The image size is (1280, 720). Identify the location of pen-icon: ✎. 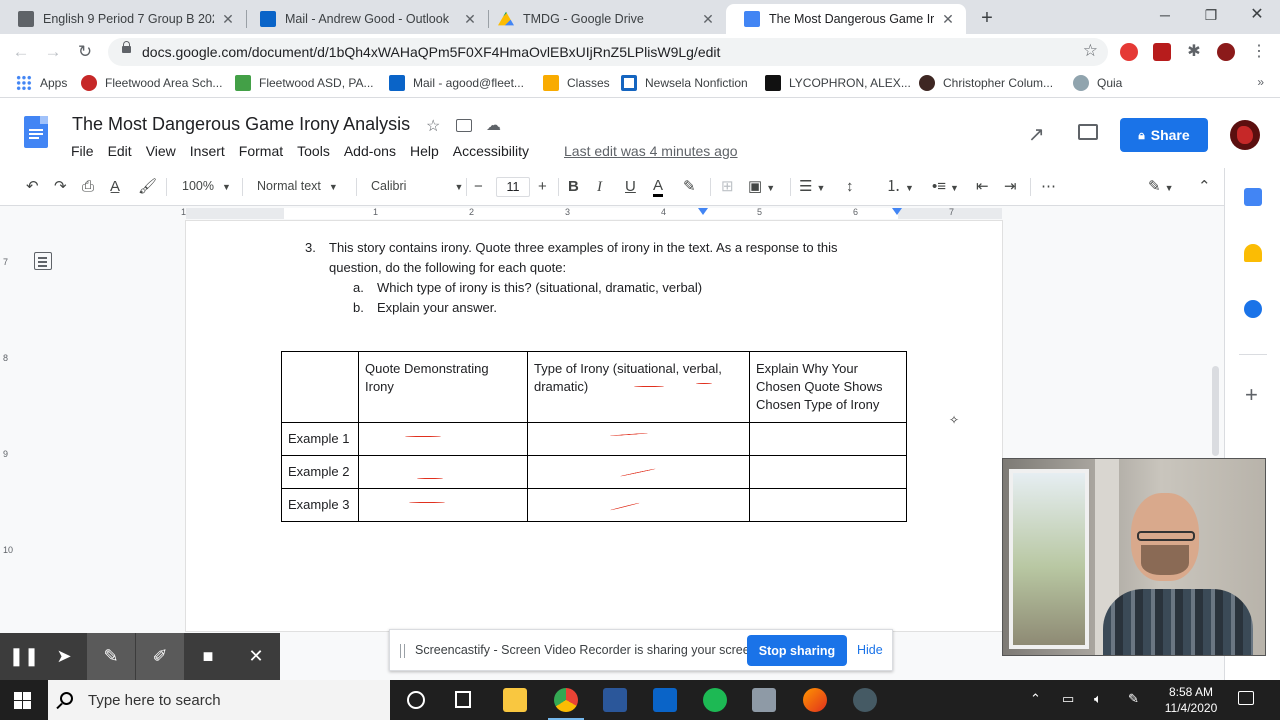
(111, 656).